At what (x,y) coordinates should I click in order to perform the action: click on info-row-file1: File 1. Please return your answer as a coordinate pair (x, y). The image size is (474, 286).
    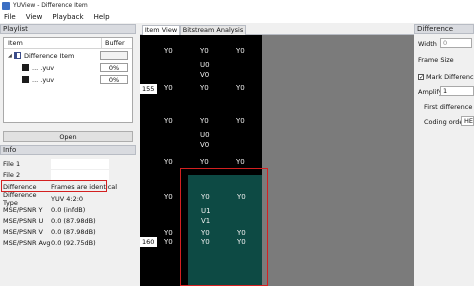
    Looking at the image, I should click on (68, 163).